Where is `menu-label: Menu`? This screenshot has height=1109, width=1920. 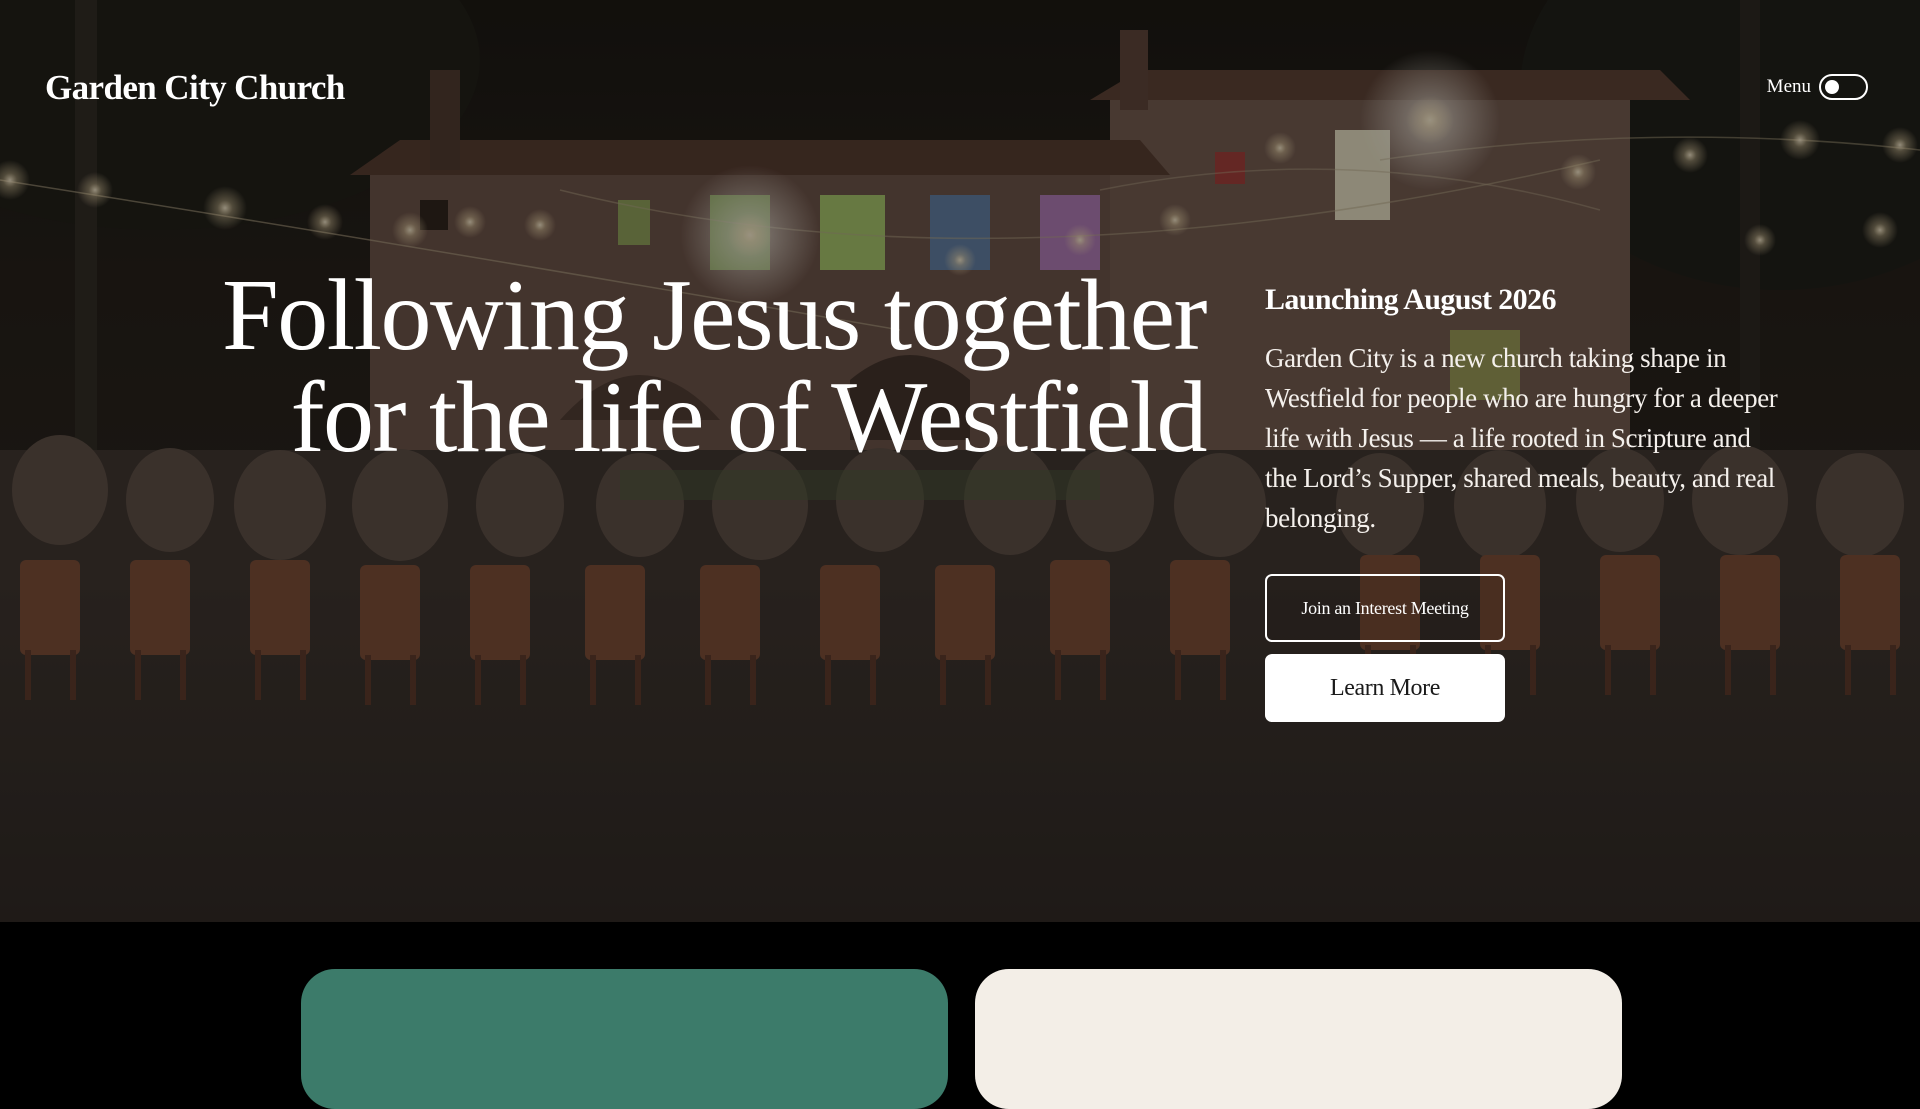 menu-label: Menu is located at coordinates (1788, 86).